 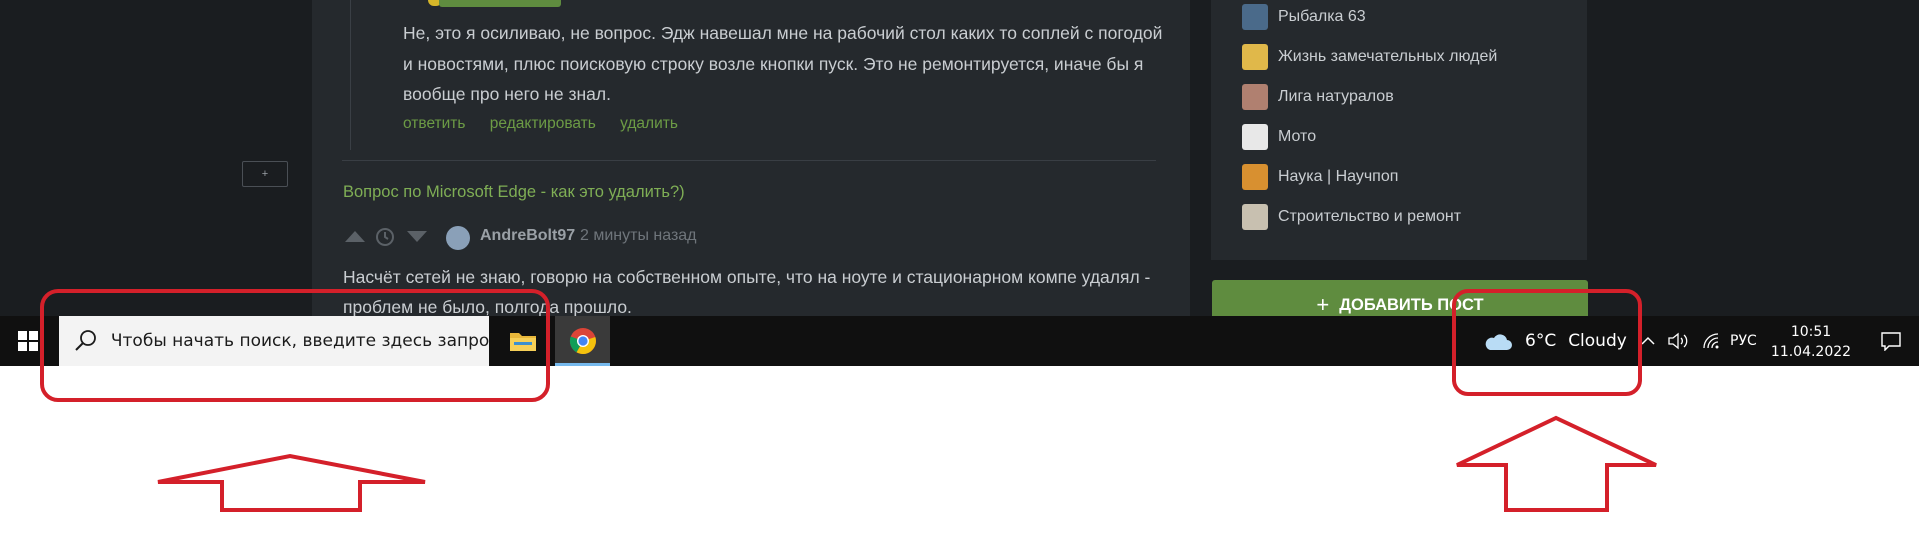 I want to click on community-item-moto: Мото, so click(x=1279, y=137).